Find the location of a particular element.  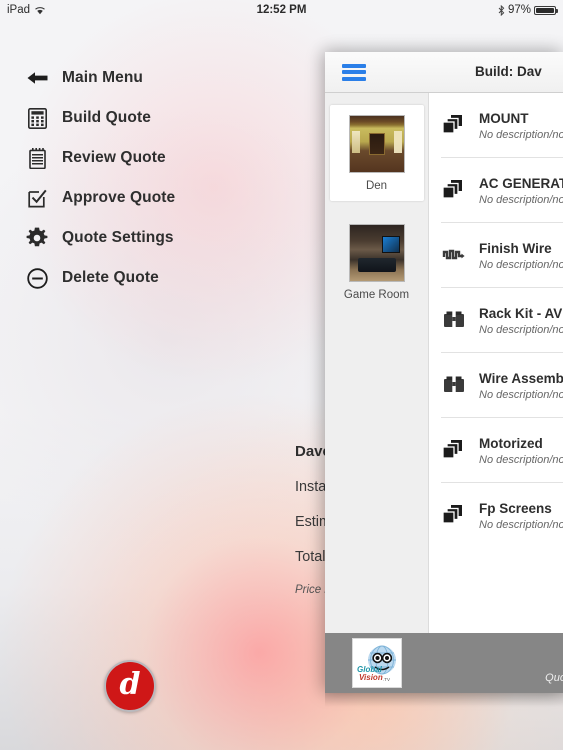

svg-text: Vision is located at coordinates (371, 677).